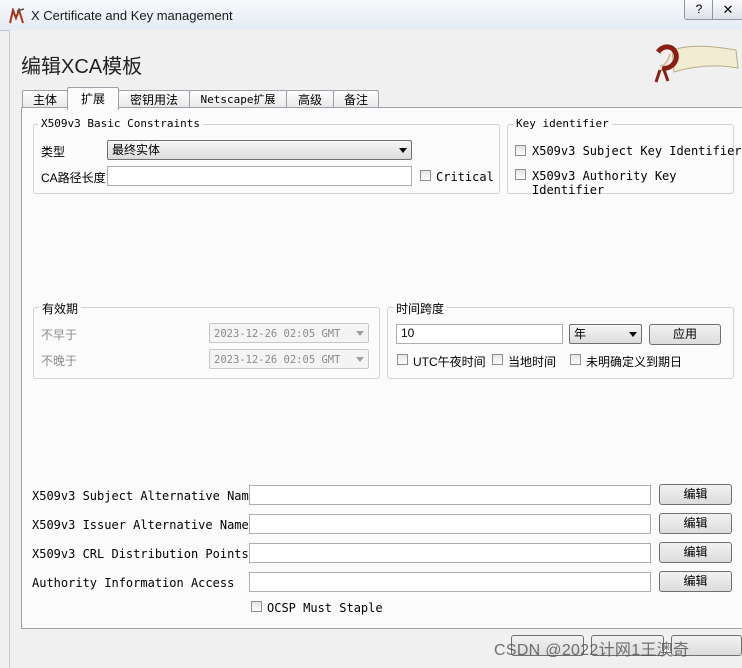 The image size is (742, 668). Describe the element at coordinates (325, 608) in the screenshot. I see `ocsp-must-staple-label: OCSP Must Staple` at that location.